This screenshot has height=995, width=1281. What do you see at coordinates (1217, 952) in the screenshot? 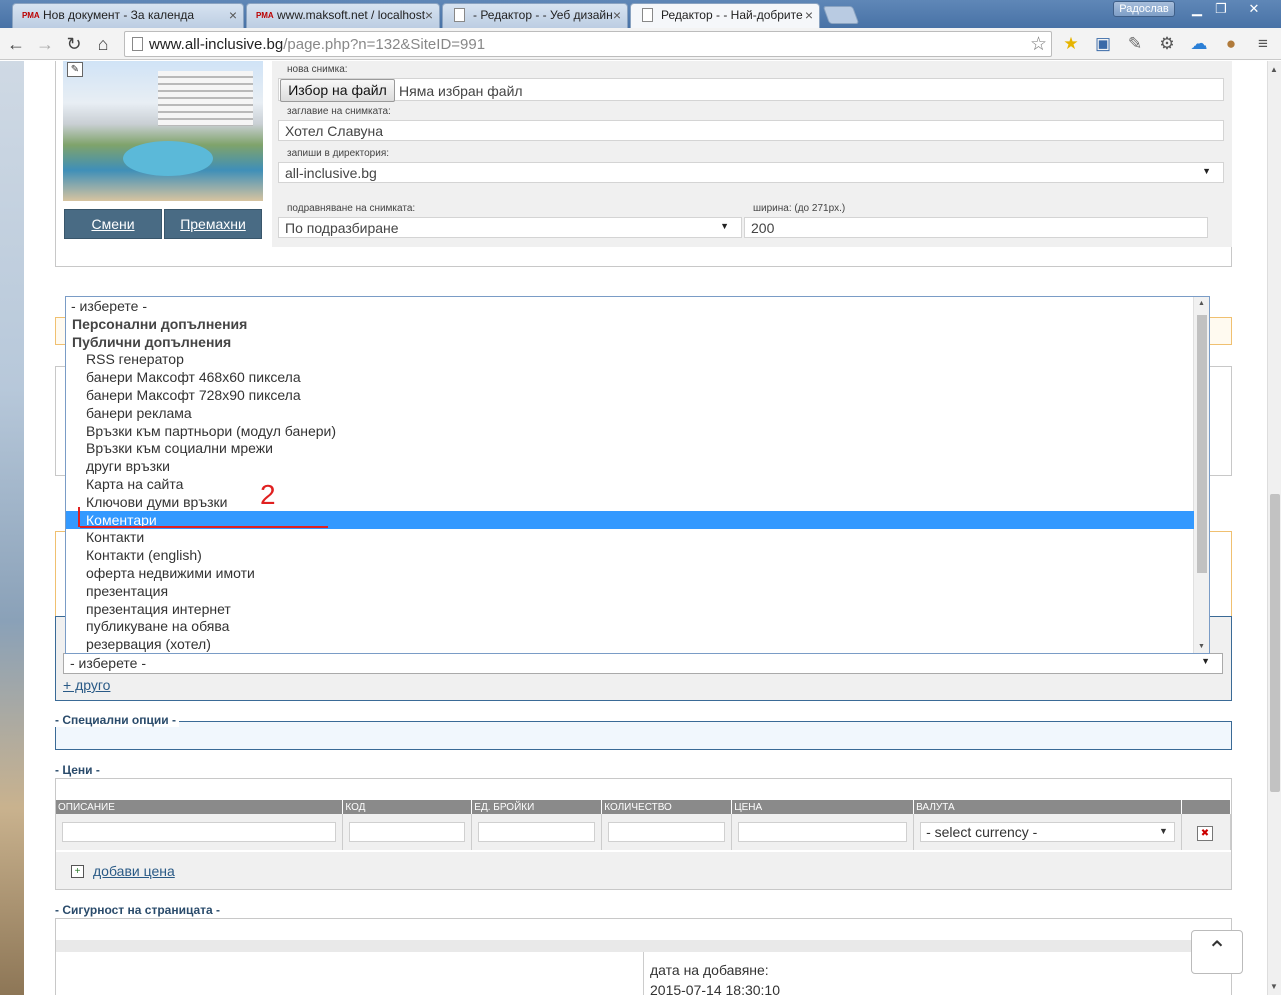
I see `scroll-to-top-button: ⌃` at bounding box center [1217, 952].